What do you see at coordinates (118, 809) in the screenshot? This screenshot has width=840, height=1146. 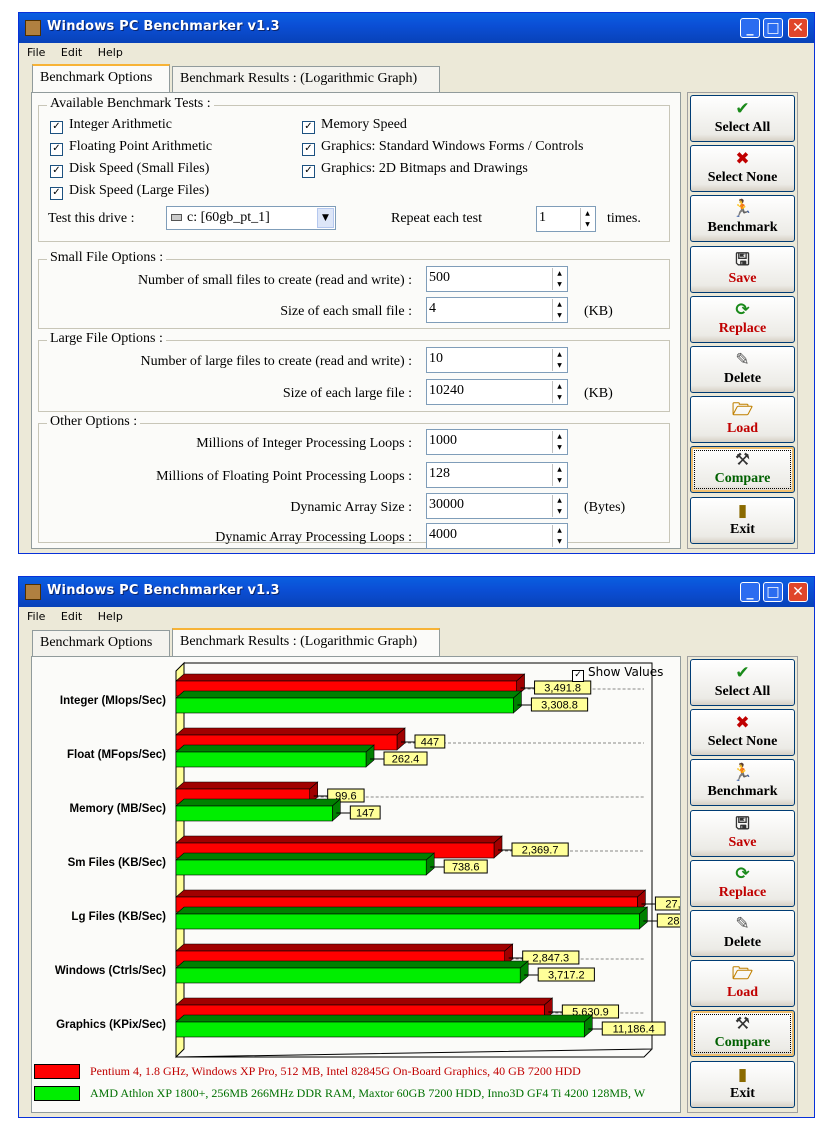 I see `category-label: Memory (MB/Sec)` at bounding box center [118, 809].